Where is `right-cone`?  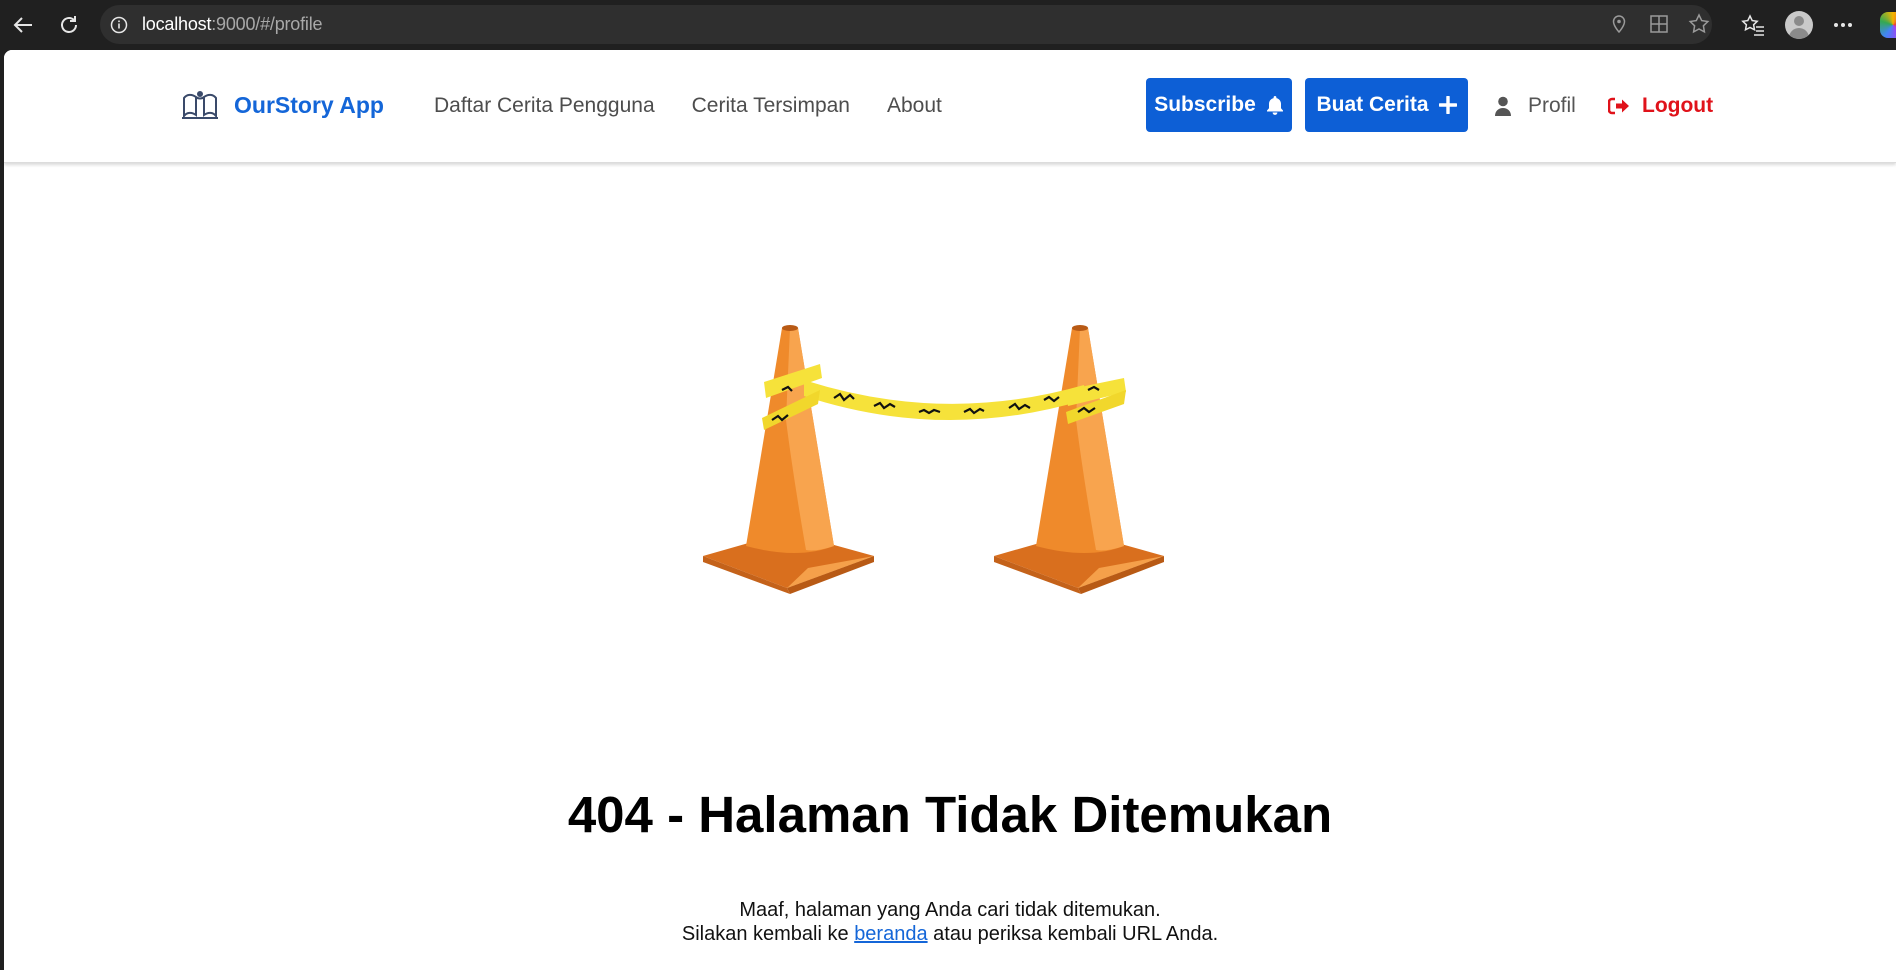 right-cone is located at coordinates (1079, 459).